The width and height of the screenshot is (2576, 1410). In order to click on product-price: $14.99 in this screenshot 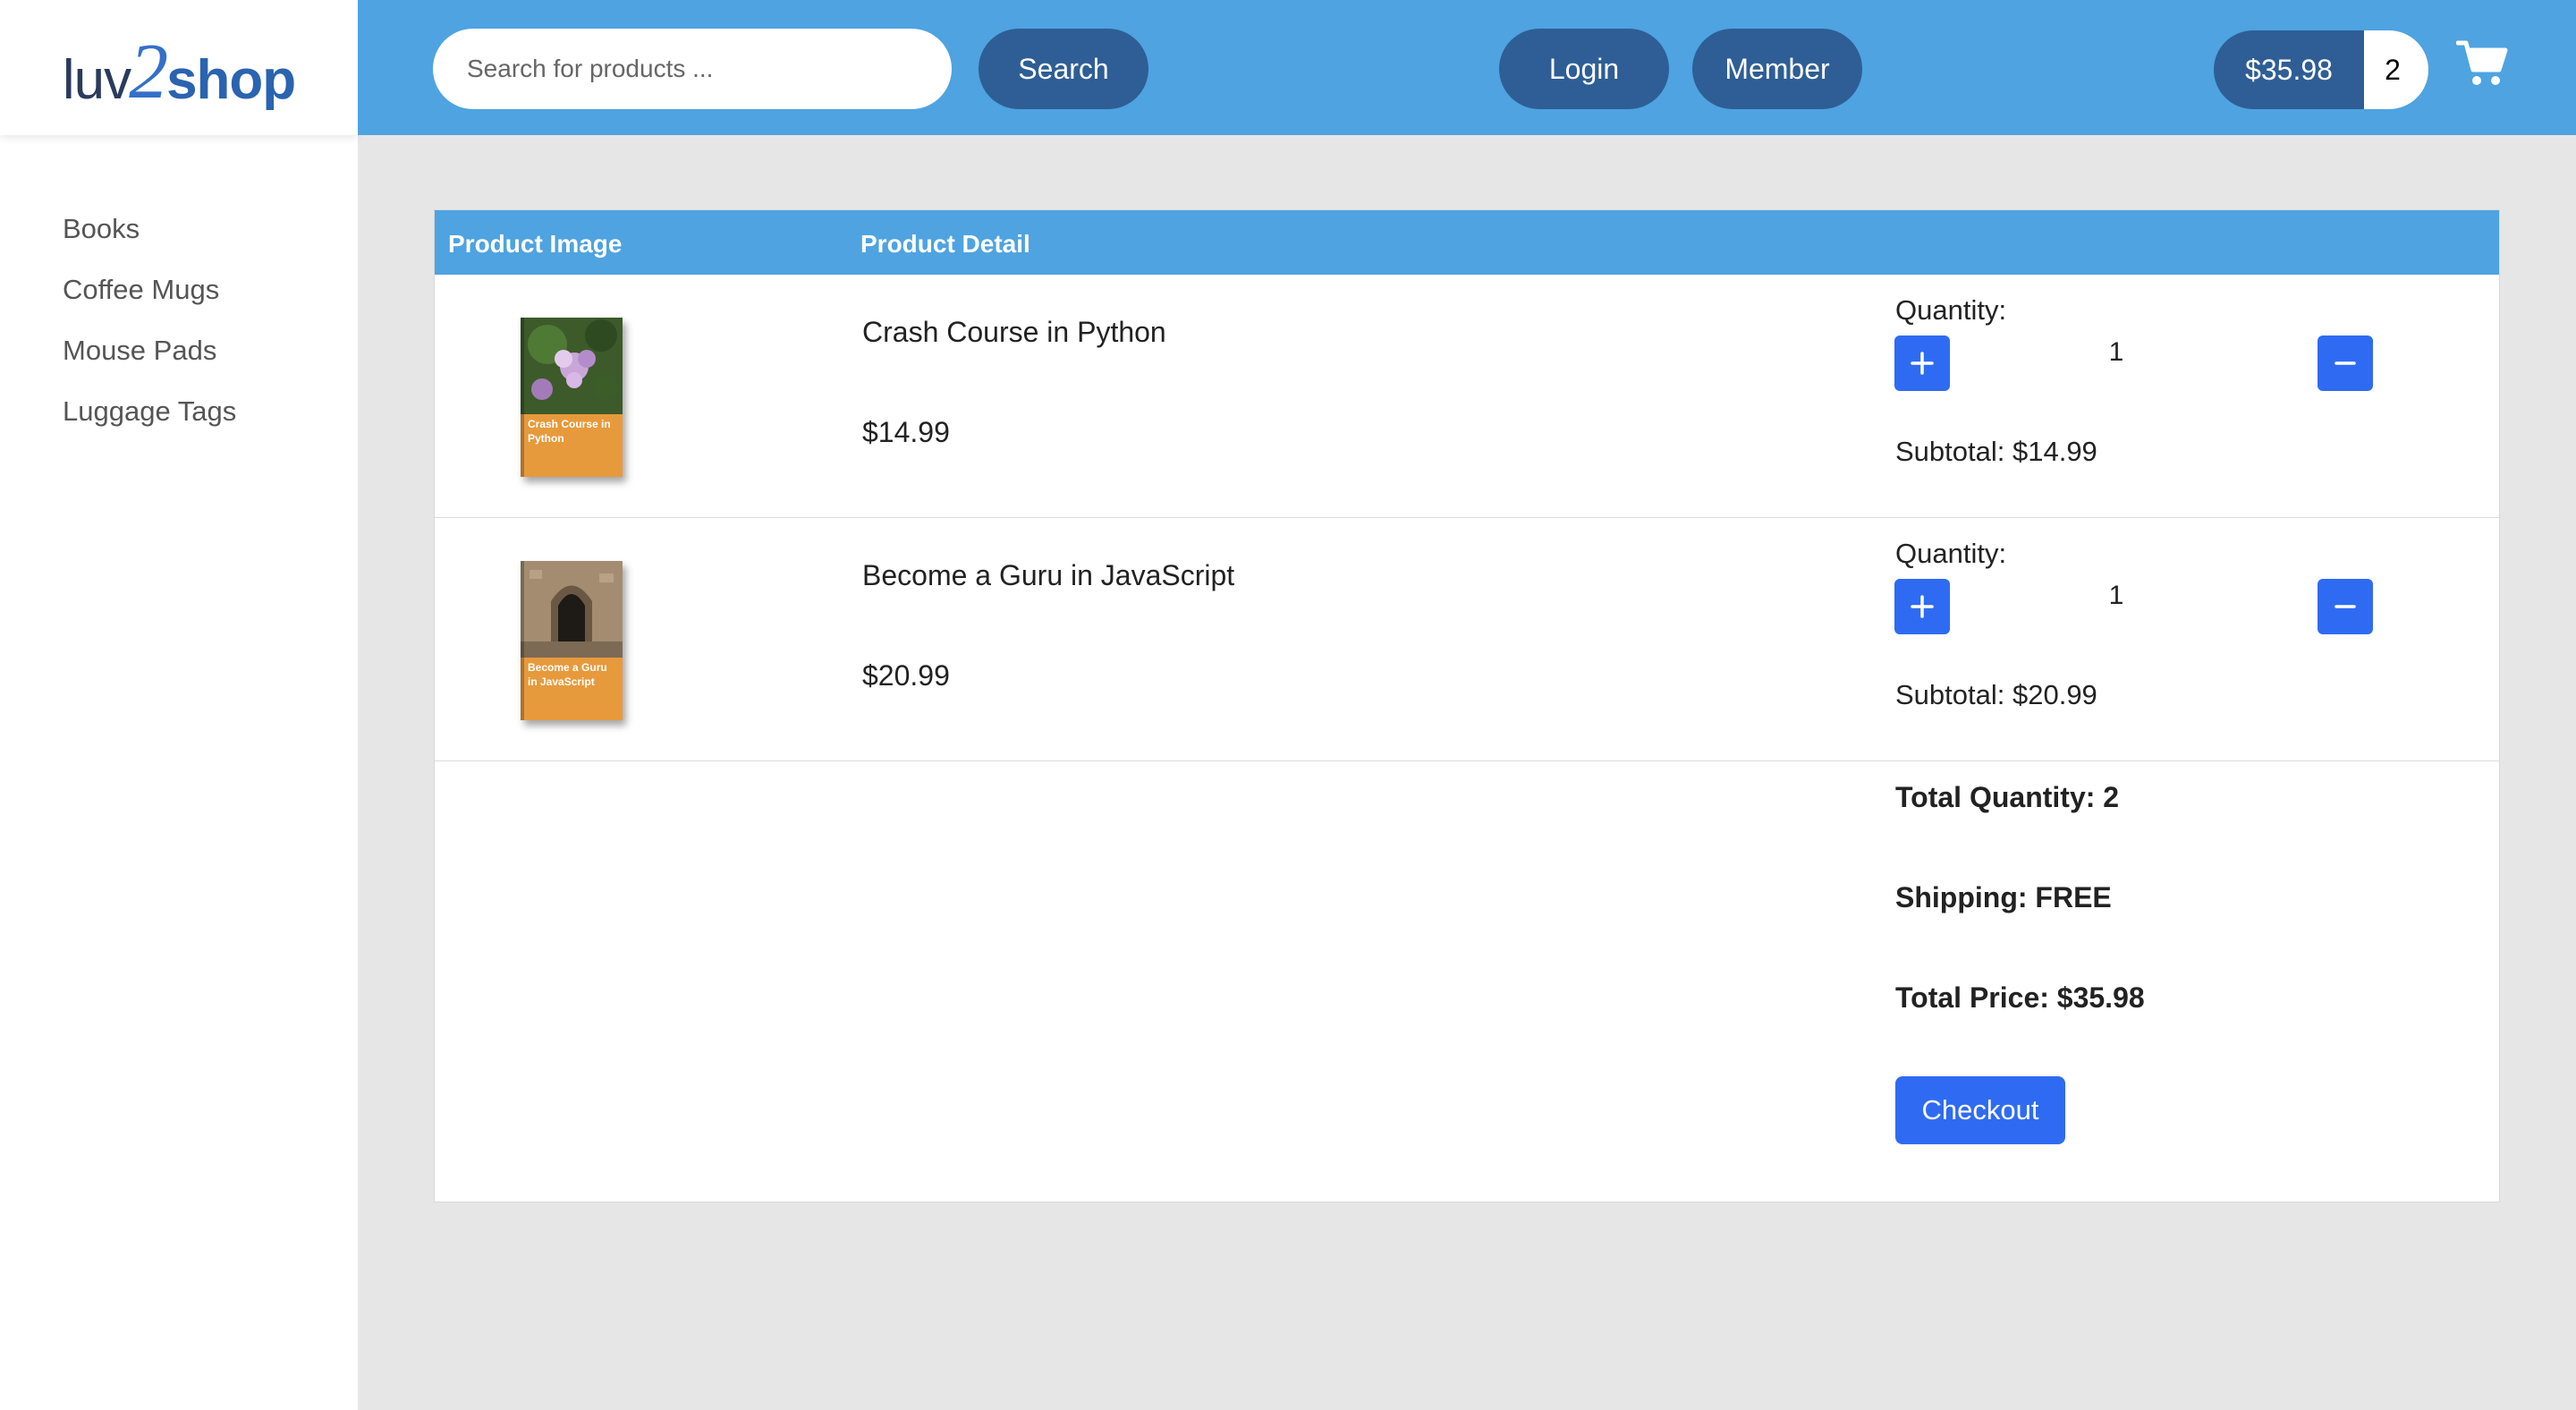, I will do `click(906, 432)`.